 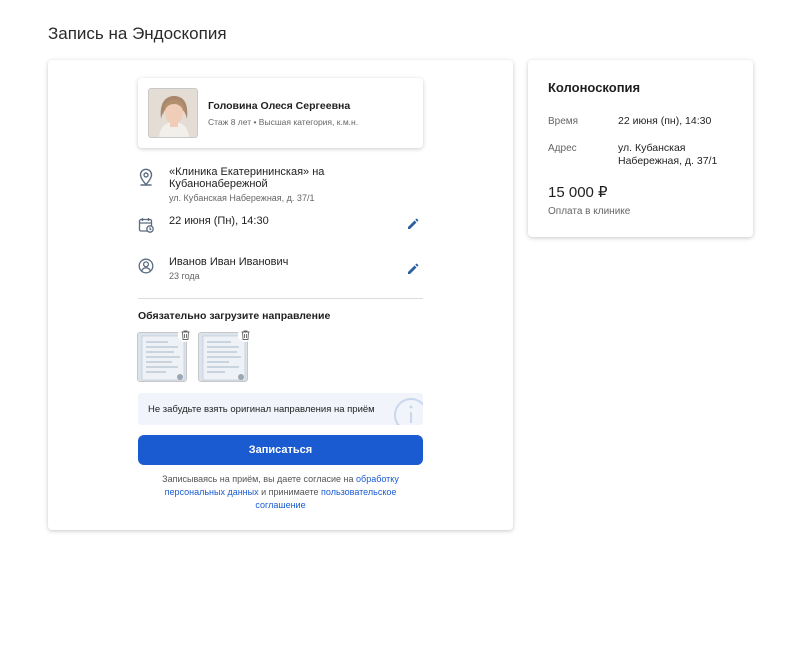 I want to click on service-title: Колоноскопия, so click(x=594, y=87).